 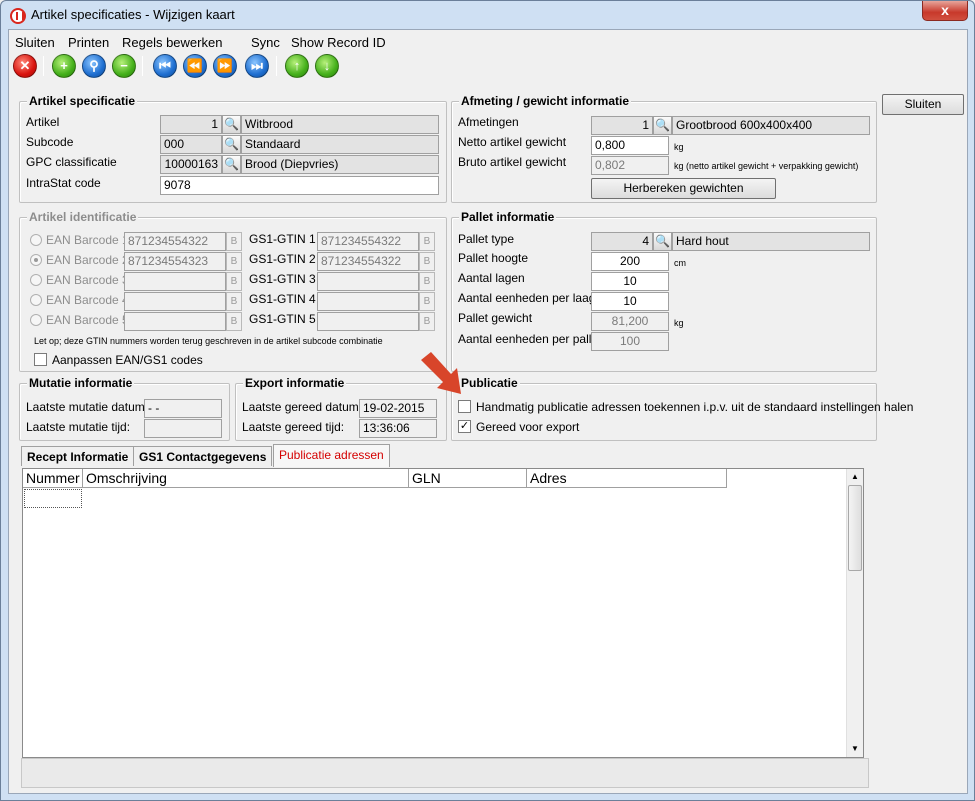 I want to click on pallet-hoogte-field: 200, so click(x=630, y=261).